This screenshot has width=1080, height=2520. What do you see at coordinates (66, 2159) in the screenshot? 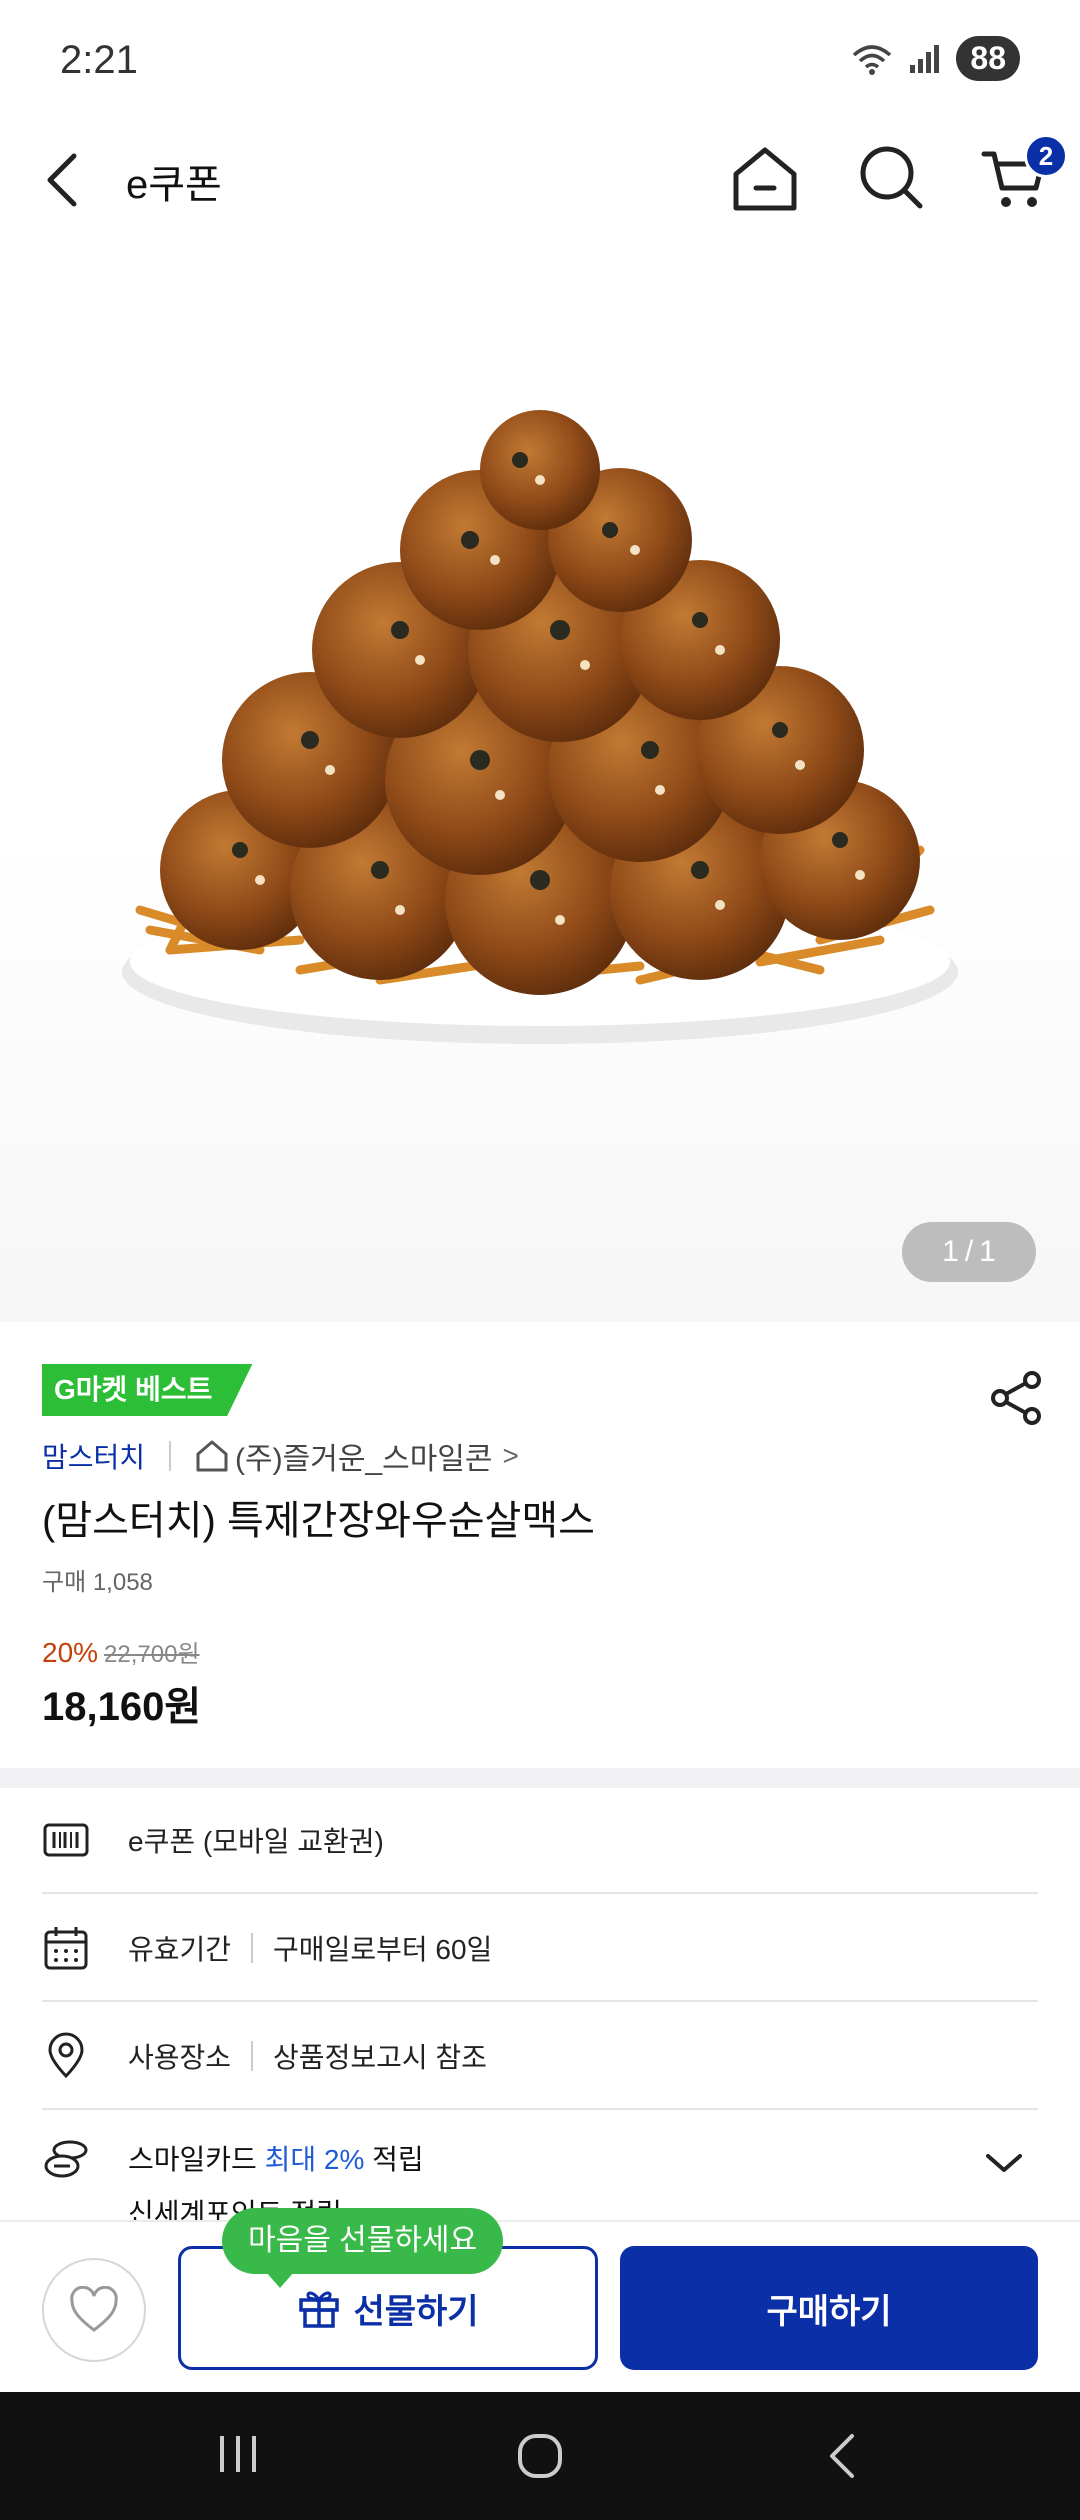
I see `coin-stack-icon` at bounding box center [66, 2159].